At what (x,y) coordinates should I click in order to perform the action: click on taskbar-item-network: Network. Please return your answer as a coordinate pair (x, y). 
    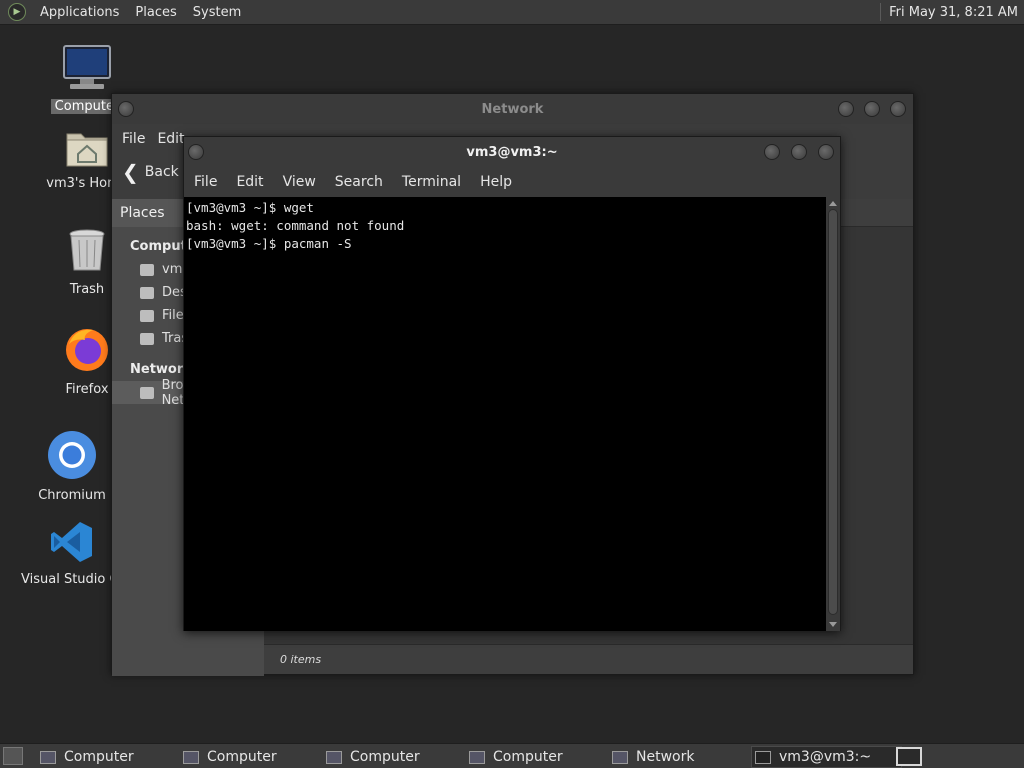
    Looking at the image, I should click on (653, 757).